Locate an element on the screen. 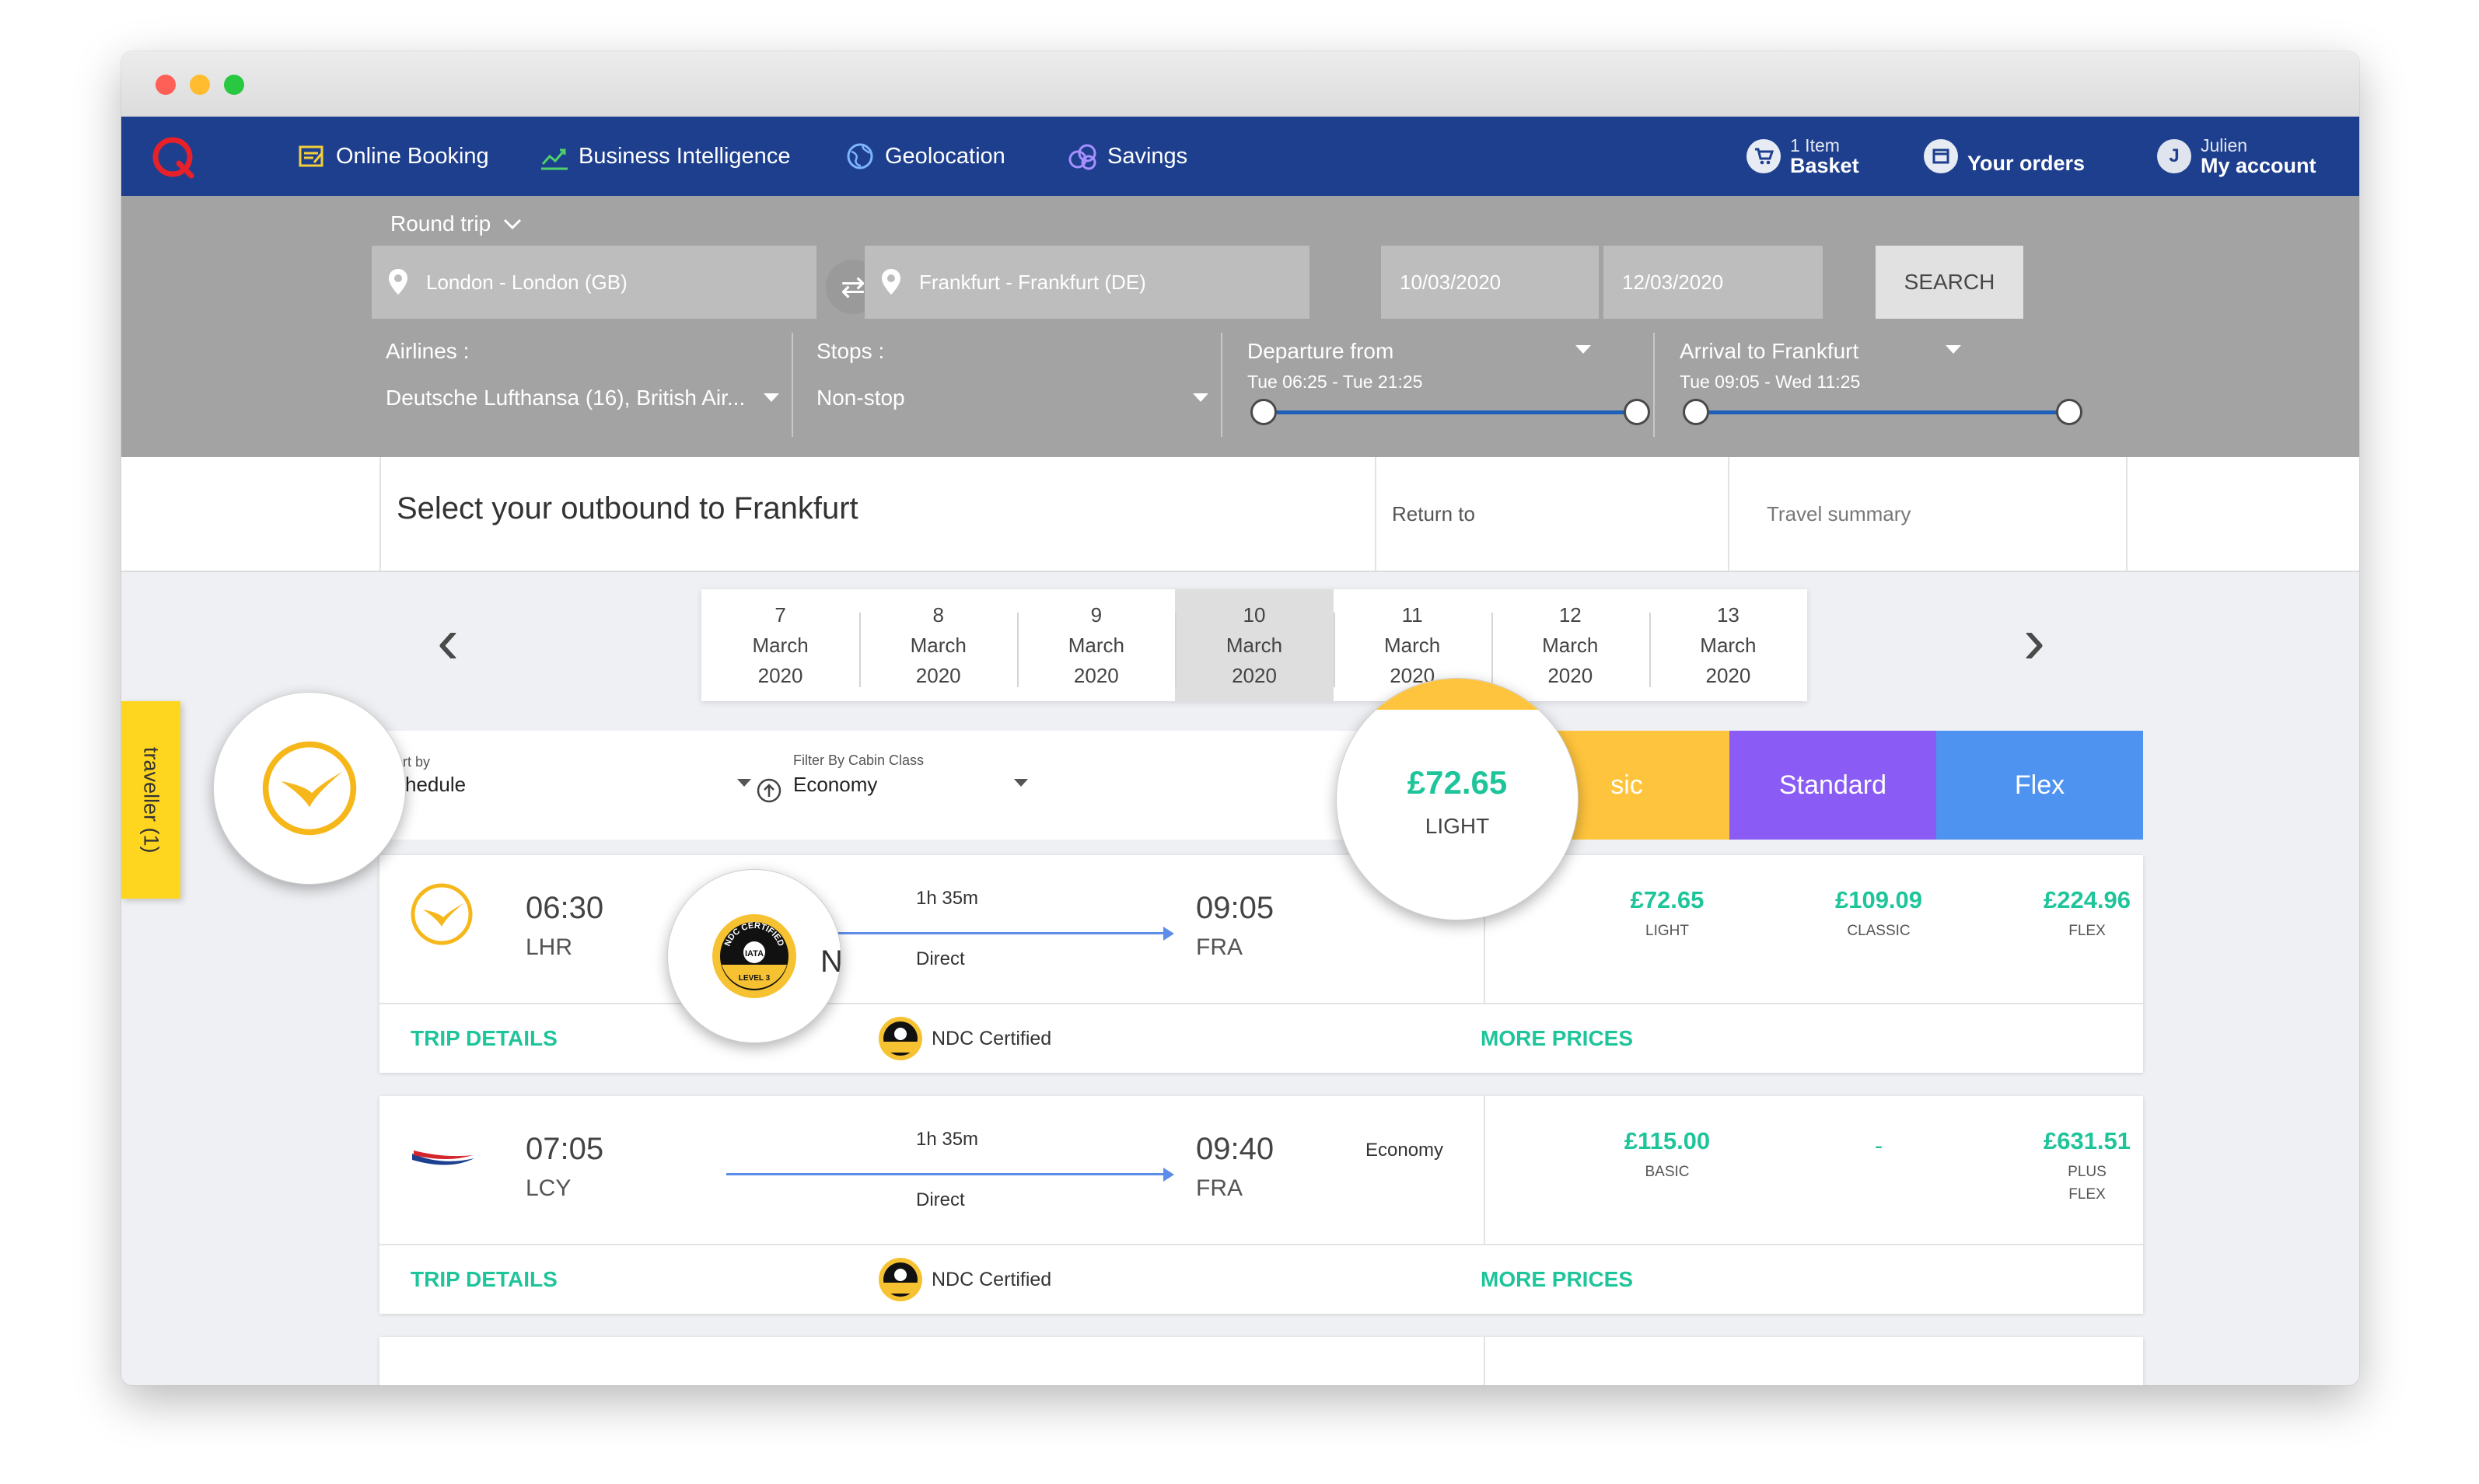 The width and height of the screenshot is (2479, 1484). magnified-text-fragment: N is located at coordinates (830, 962).